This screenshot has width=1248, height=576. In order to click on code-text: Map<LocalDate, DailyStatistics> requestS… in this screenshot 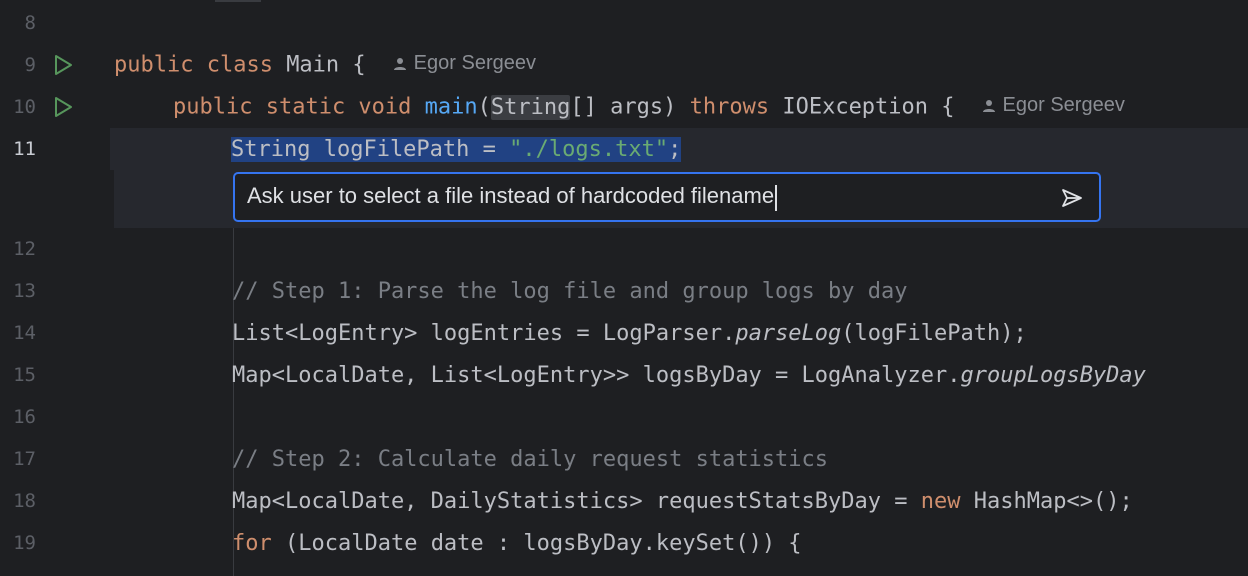, I will do `click(682, 501)`.